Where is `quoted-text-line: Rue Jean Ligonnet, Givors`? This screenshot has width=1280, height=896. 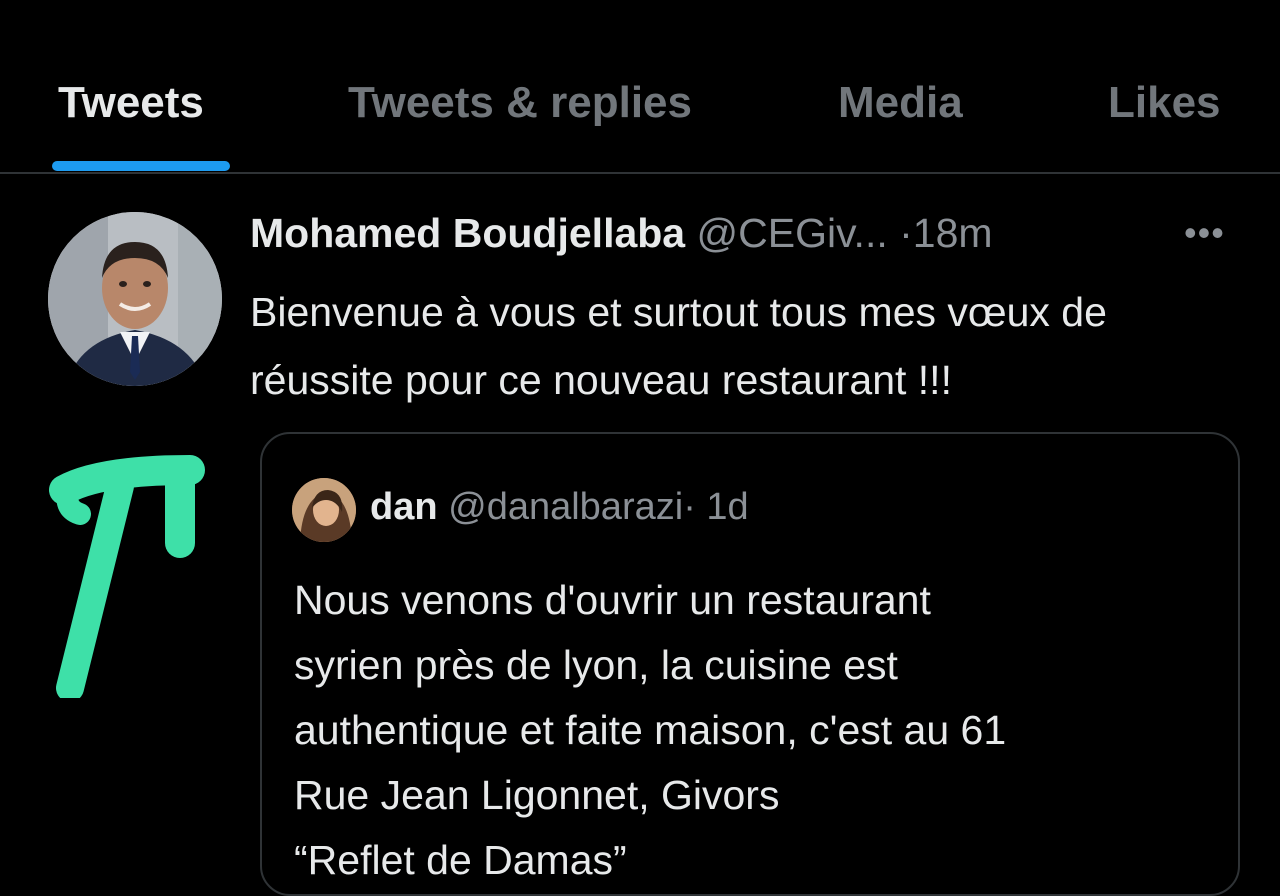 quoted-text-line: Rue Jean Ligonnet, Givors is located at coordinates (537, 795).